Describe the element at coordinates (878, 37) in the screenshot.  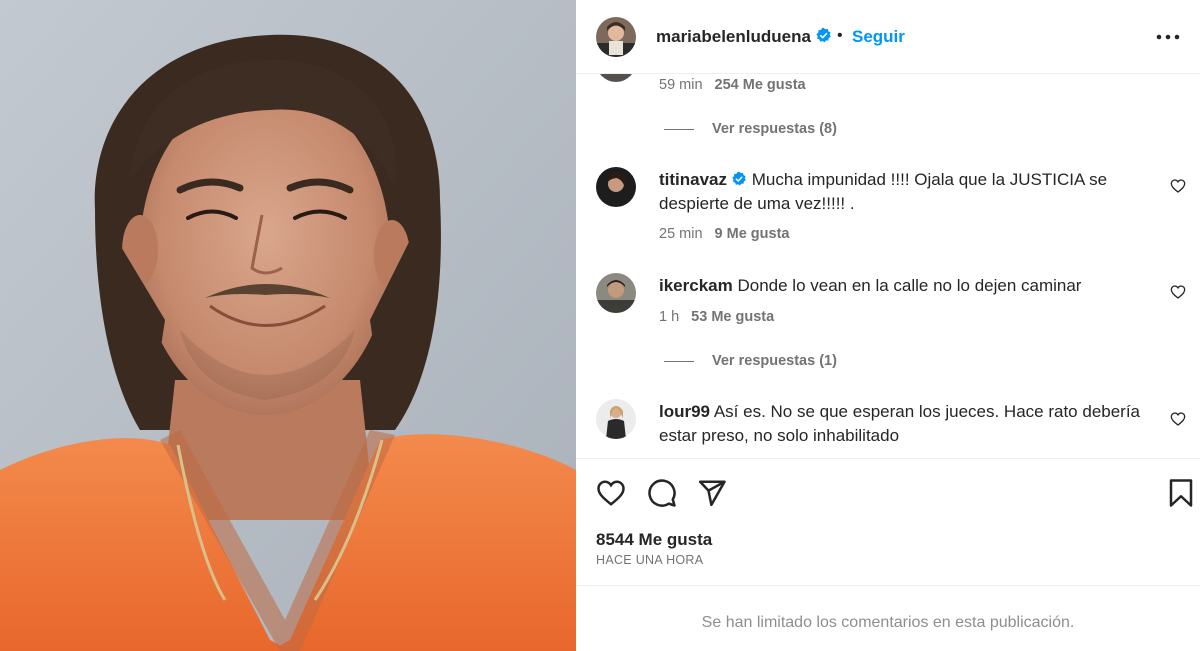
I see `follow-button: Seguir` at that location.